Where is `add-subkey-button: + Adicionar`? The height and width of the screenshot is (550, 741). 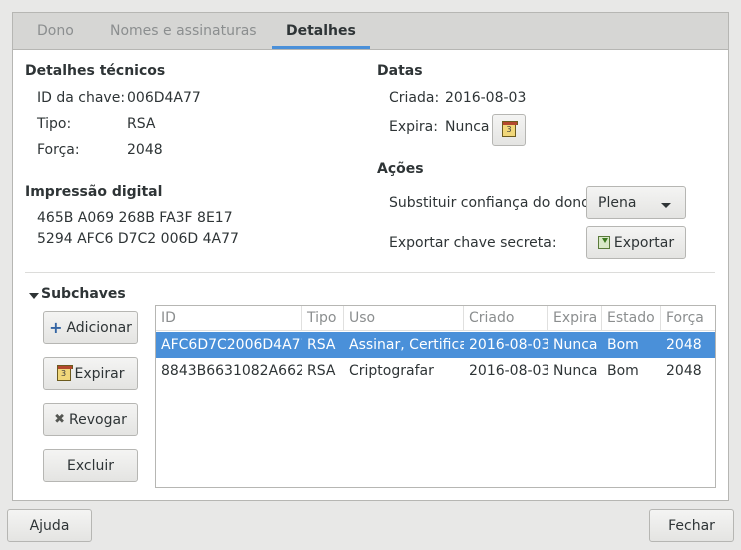 add-subkey-button: + Adicionar is located at coordinates (90, 327).